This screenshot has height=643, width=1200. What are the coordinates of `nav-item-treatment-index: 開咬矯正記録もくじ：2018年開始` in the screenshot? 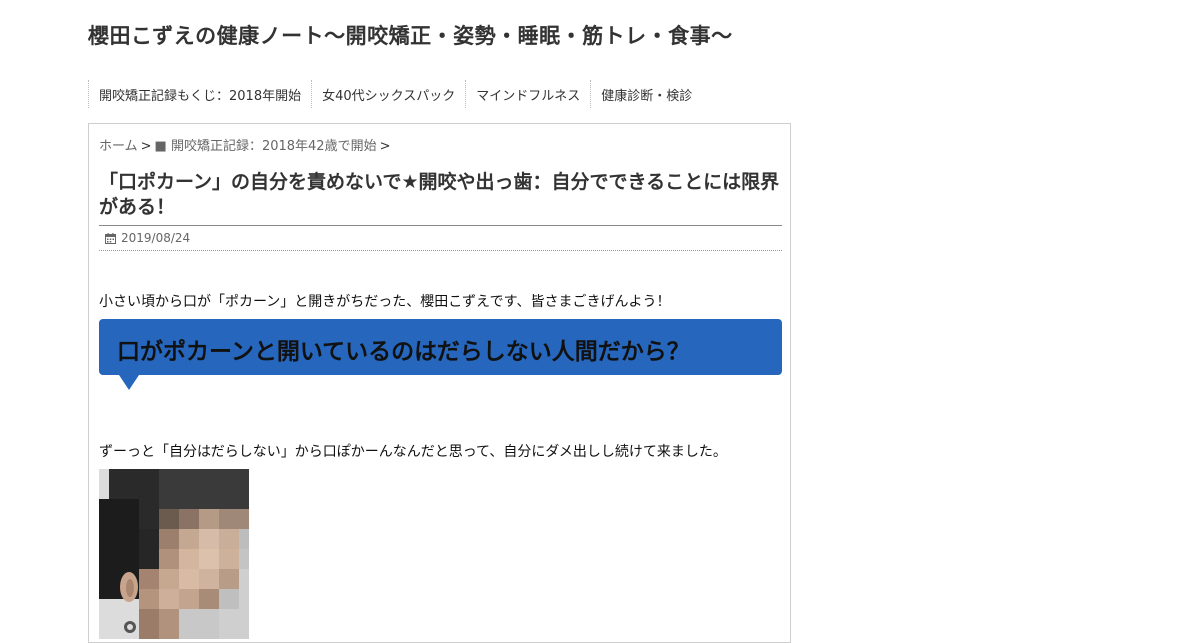 It's located at (199, 94).